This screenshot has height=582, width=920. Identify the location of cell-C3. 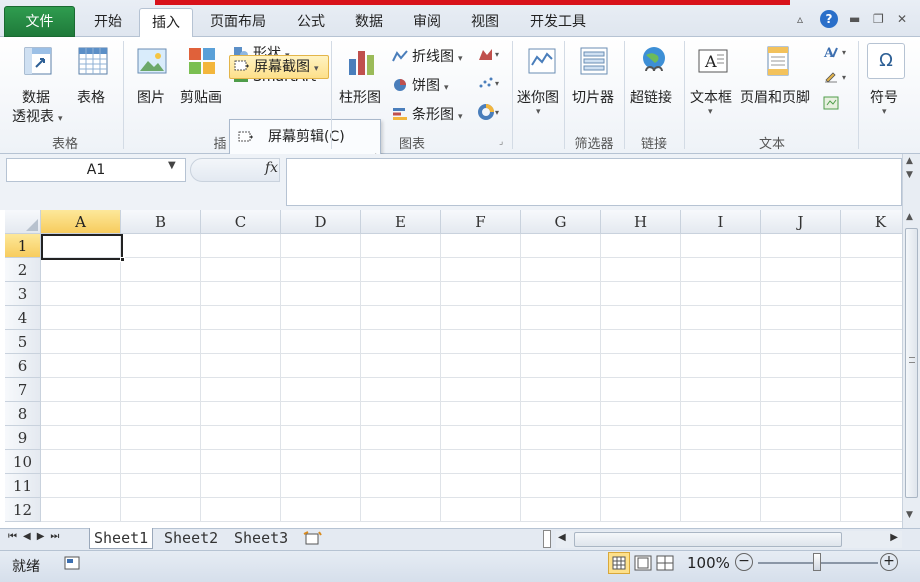
(241, 294).